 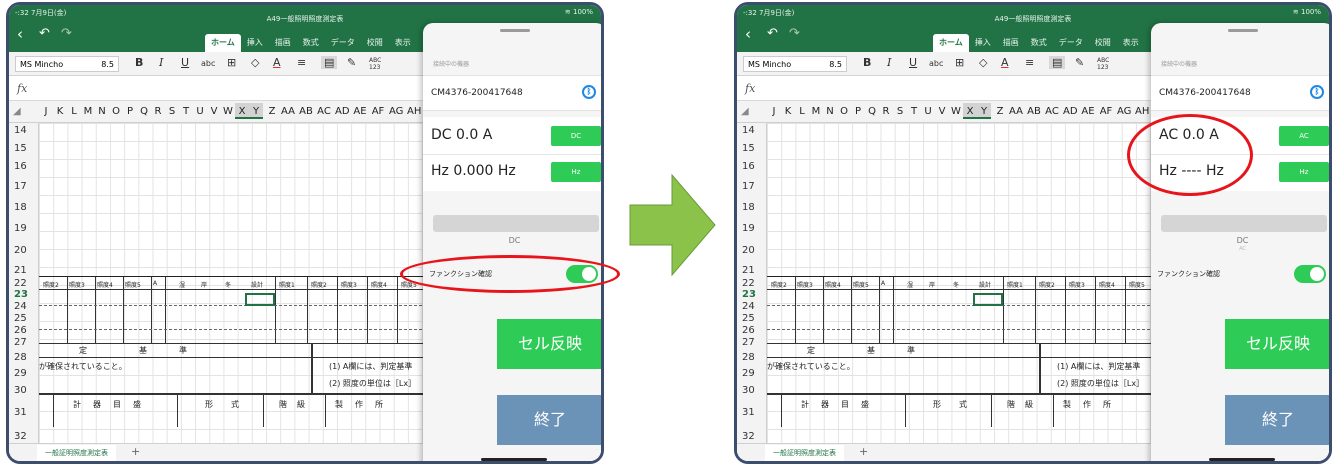 What do you see at coordinates (748, 34) in the screenshot?
I see `back-icon: ‹` at bounding box center [748, 34].